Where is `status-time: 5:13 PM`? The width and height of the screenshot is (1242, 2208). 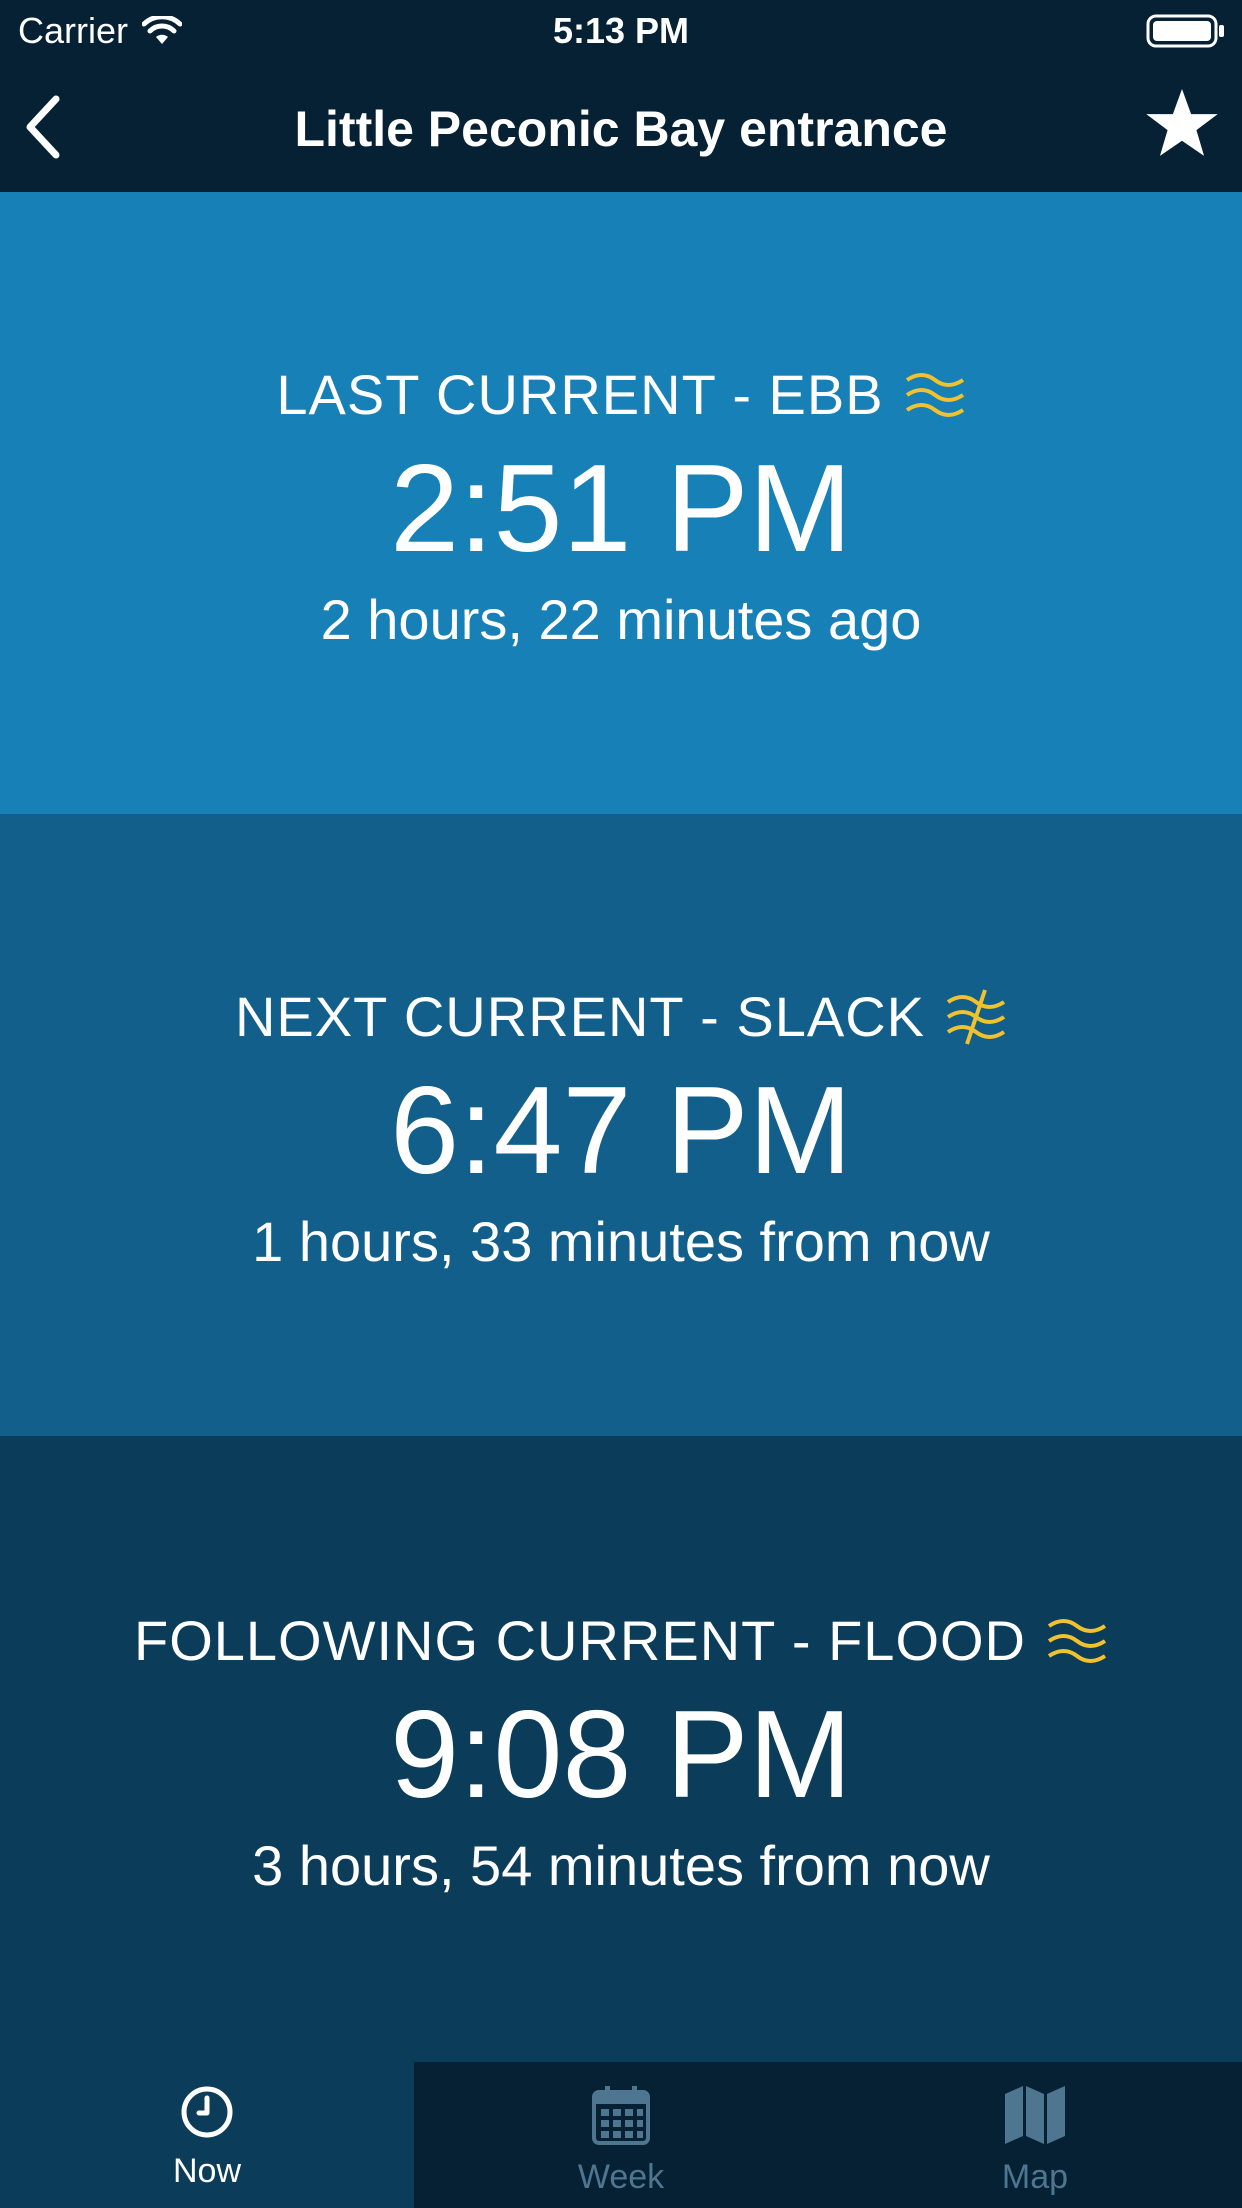
status-time: 5:13 PM is located at coordinates (621, 30).